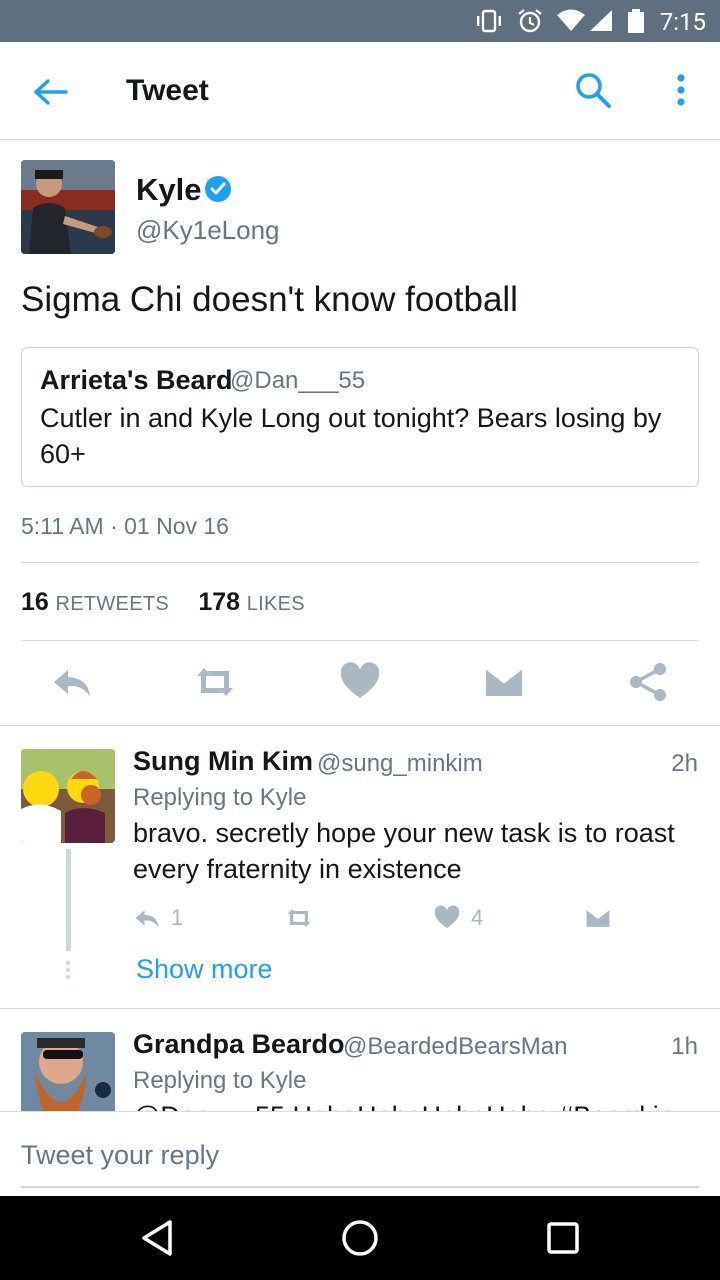 The image size is (720, 1280). What do you see at coordinates (136, 380) in the screenshot?
I see `quoted-author-name: Arrieta's Beard` at bounding box center [136, 380].